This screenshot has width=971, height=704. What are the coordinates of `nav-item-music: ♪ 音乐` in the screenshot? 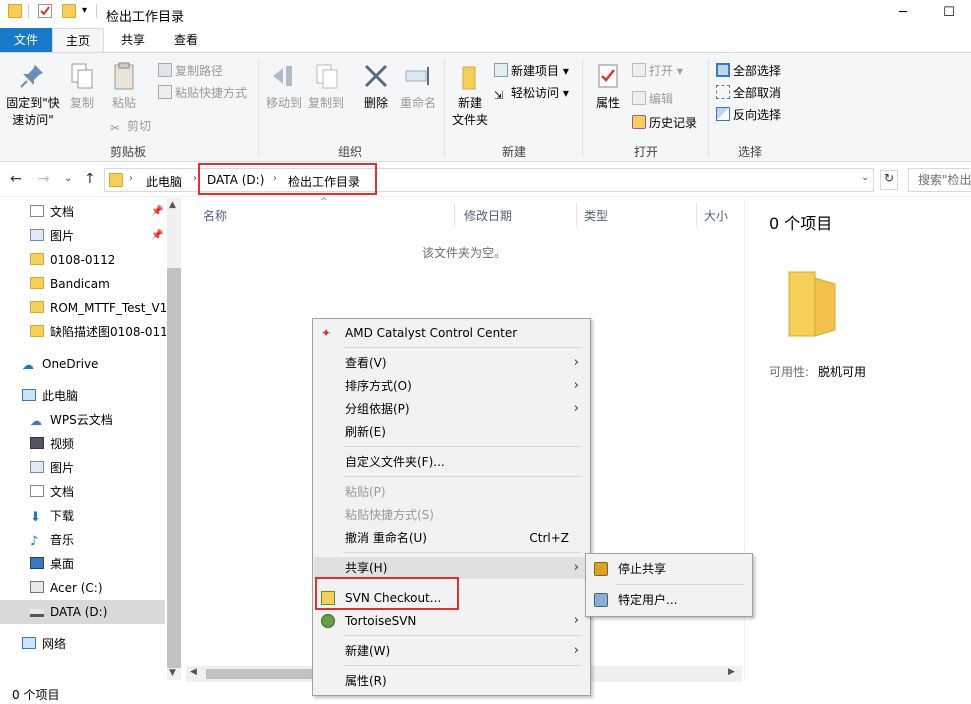 It's located at (52, 540).